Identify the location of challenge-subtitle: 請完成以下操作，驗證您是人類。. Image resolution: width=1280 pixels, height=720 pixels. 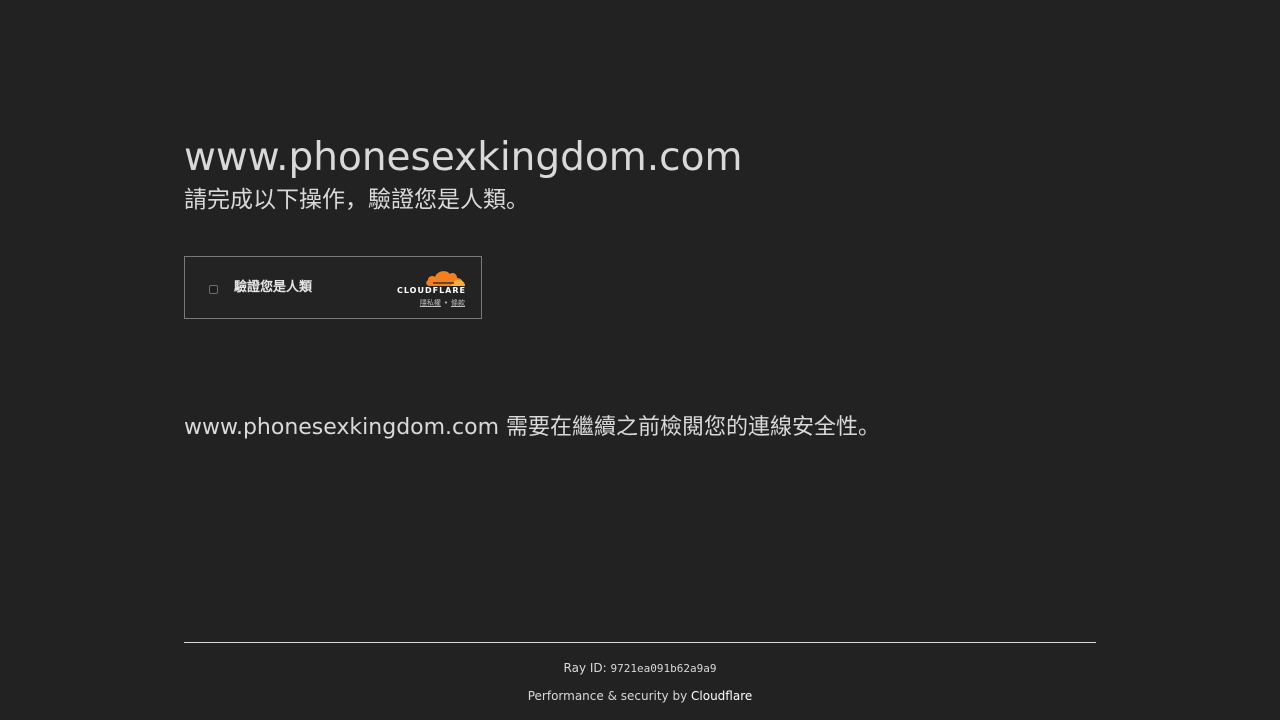
(356, 200).